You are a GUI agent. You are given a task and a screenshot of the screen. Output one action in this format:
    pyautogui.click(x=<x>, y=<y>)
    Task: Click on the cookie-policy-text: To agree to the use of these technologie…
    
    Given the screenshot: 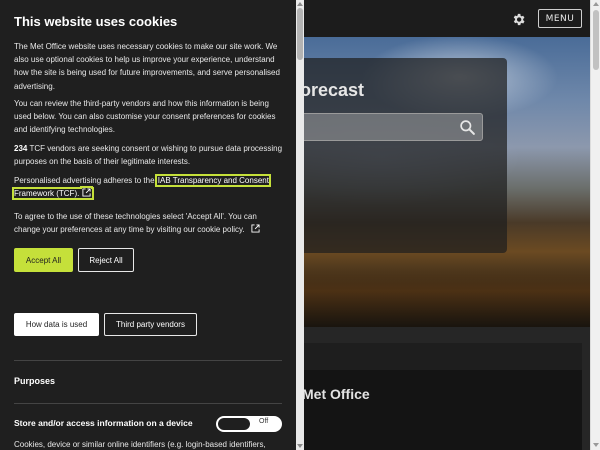 What is the action you would take?
    pyautogui.click(x=149, y=223)
    